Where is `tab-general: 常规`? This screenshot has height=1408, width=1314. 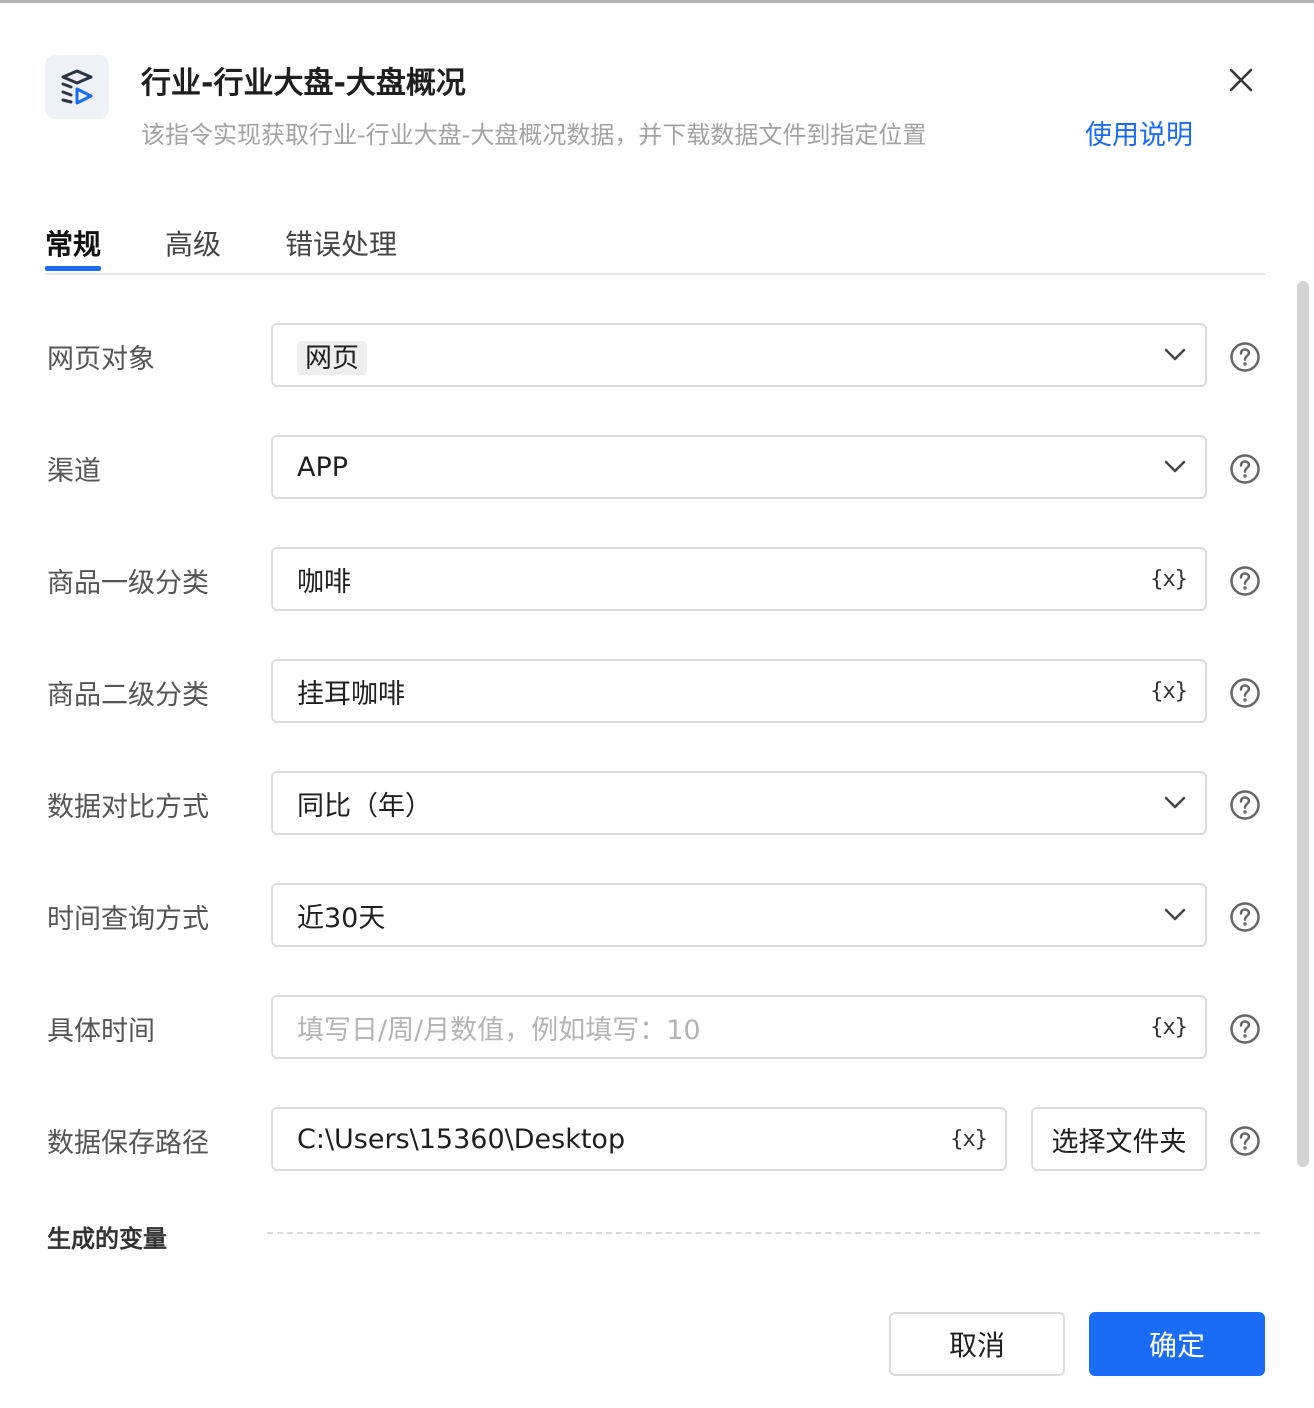 tab-general: 常规 is located at coordinates (73, 243).